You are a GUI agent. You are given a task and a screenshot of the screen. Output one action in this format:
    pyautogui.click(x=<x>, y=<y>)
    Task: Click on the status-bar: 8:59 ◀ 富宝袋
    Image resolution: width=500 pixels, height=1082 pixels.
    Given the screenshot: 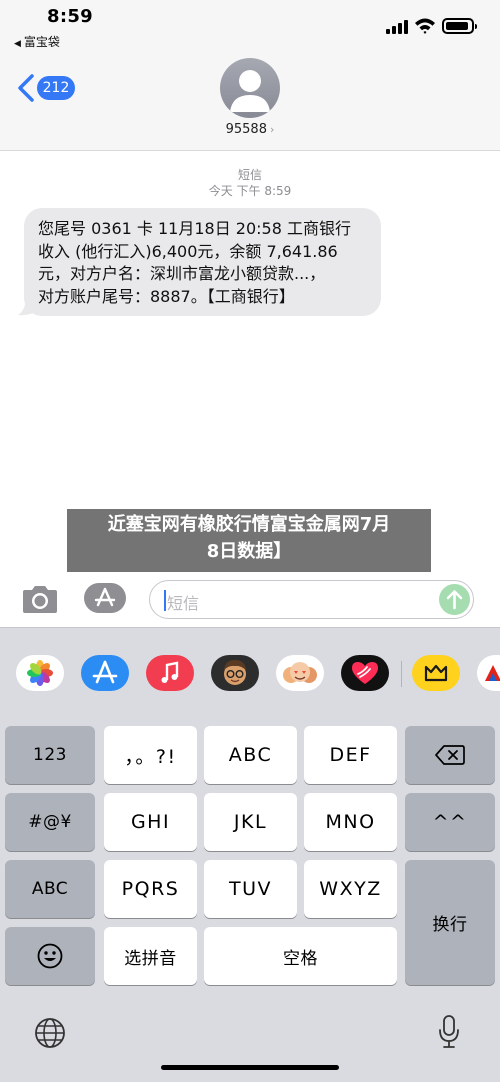 What is the action you would take?
    pyautogui.click(x=250, y=26)
    